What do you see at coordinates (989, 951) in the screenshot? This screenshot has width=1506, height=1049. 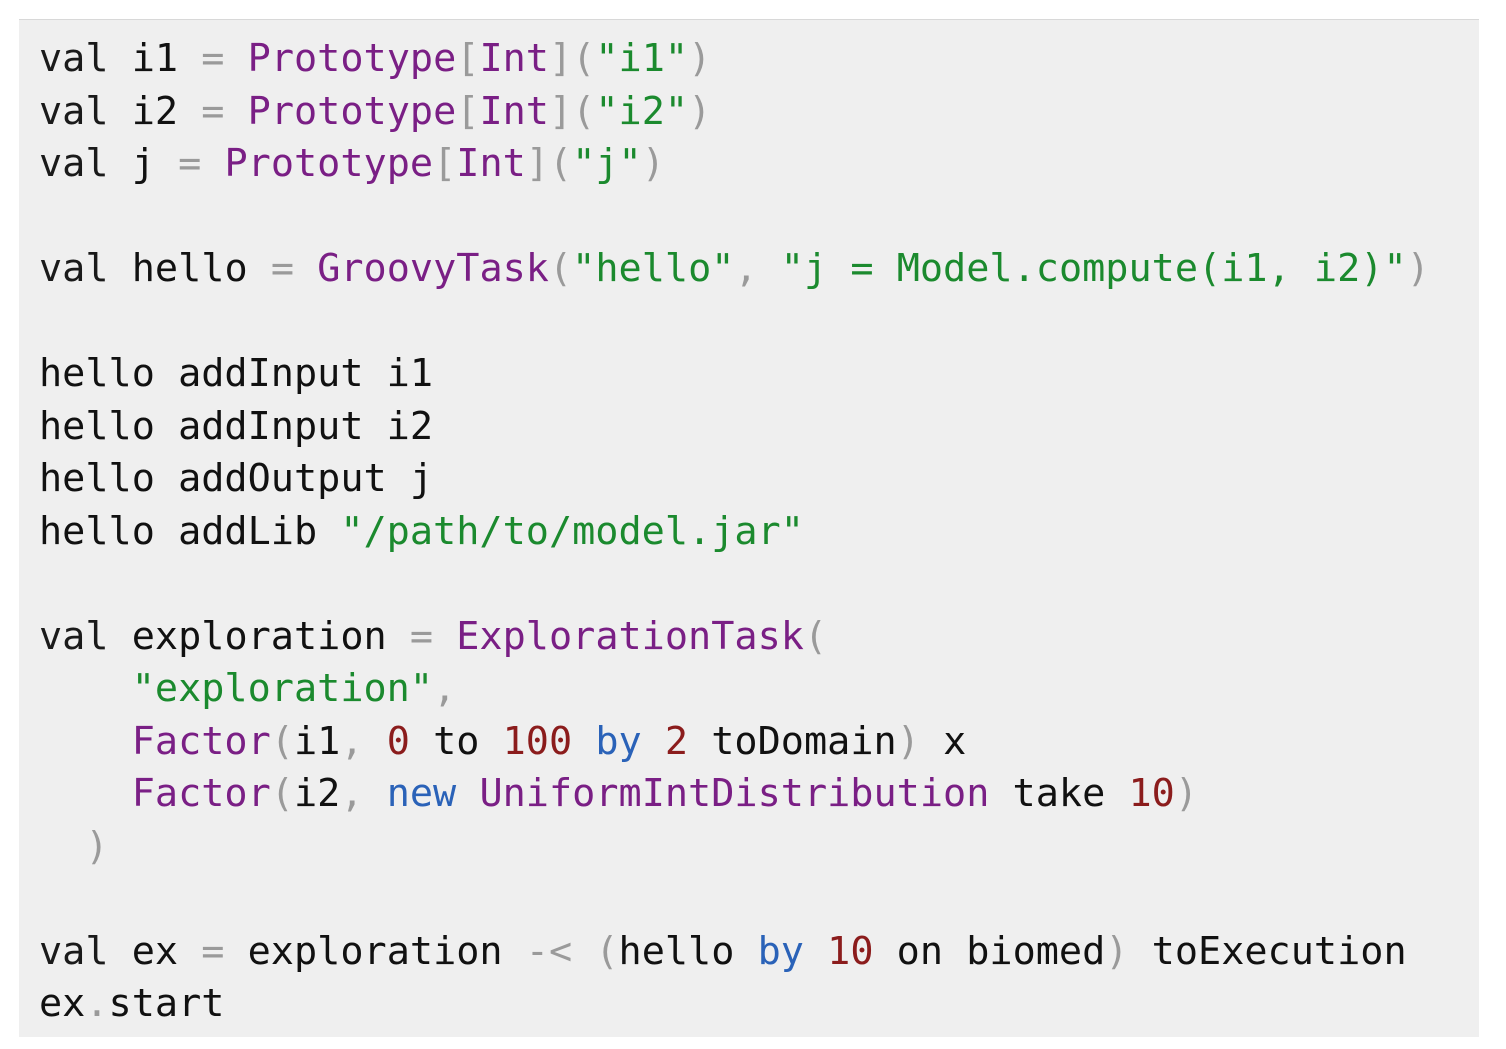 I see `code-token: on biomed` at bounding box center [989, 951].